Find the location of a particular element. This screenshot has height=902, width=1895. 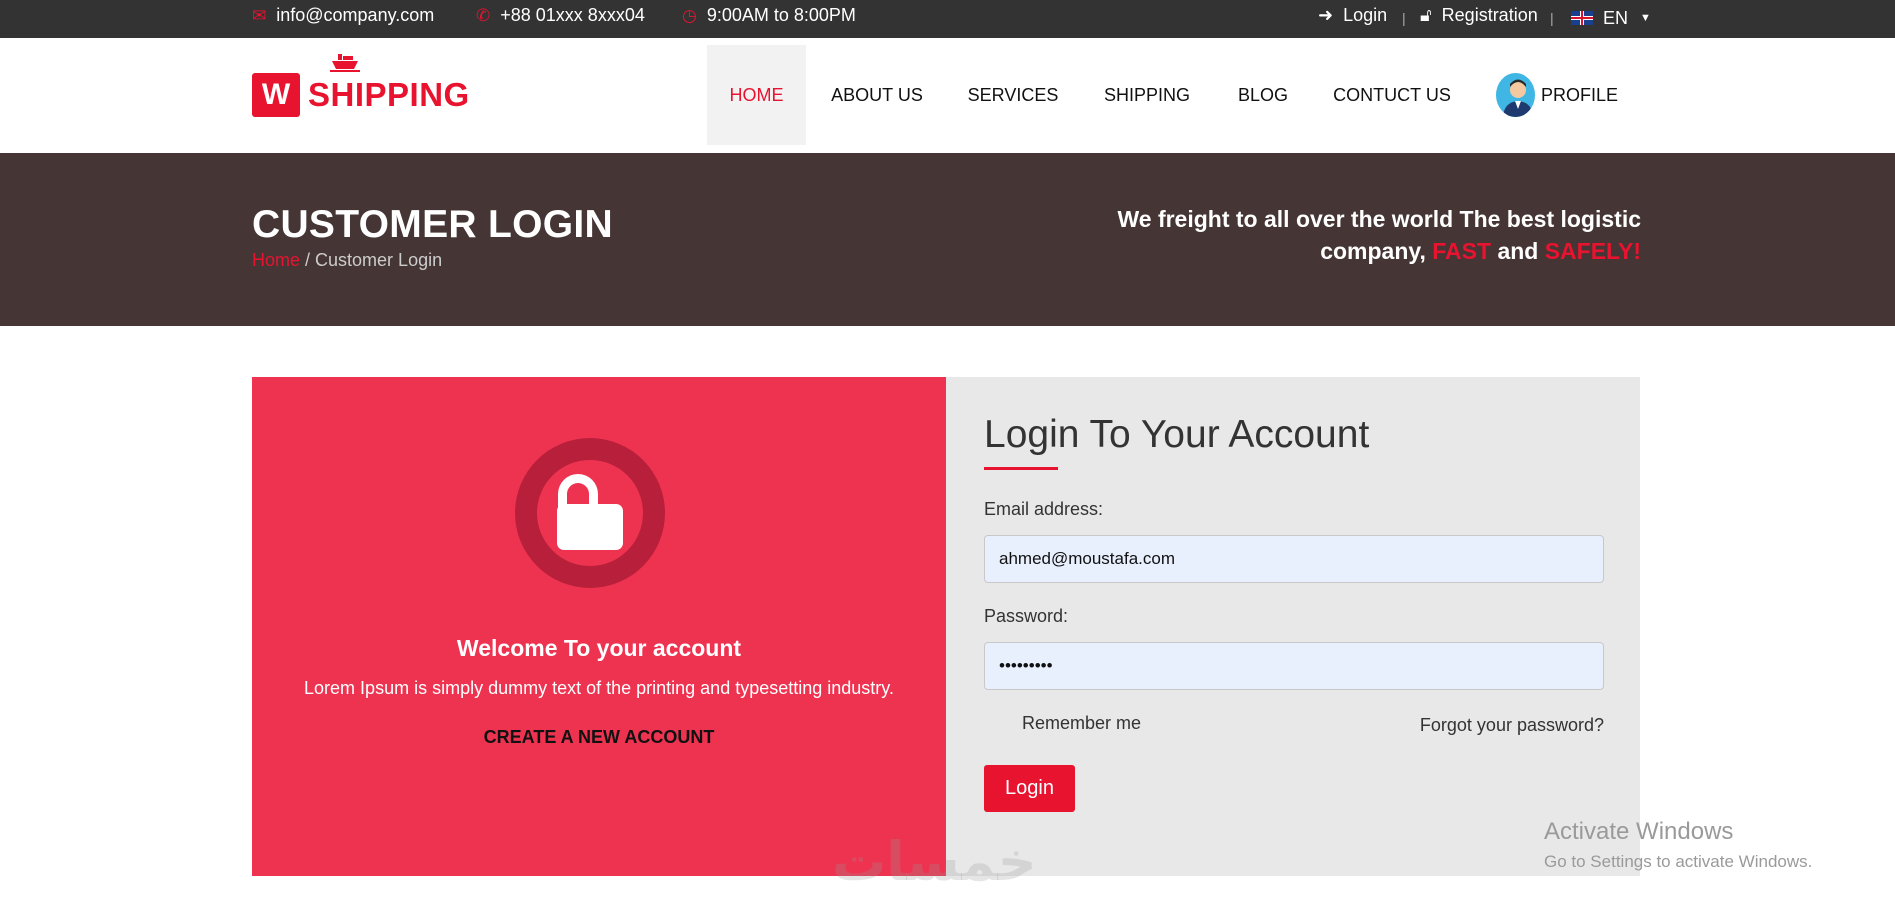

uk-flag-icon is located at coordinates (1582, 18).